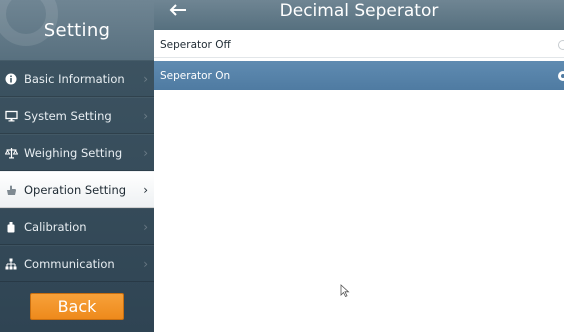 The height and width of the screenshot is (332, 564). I want to click on sidebar-item-weighing-setting: Weighing Setting ›, so click(77, 152).